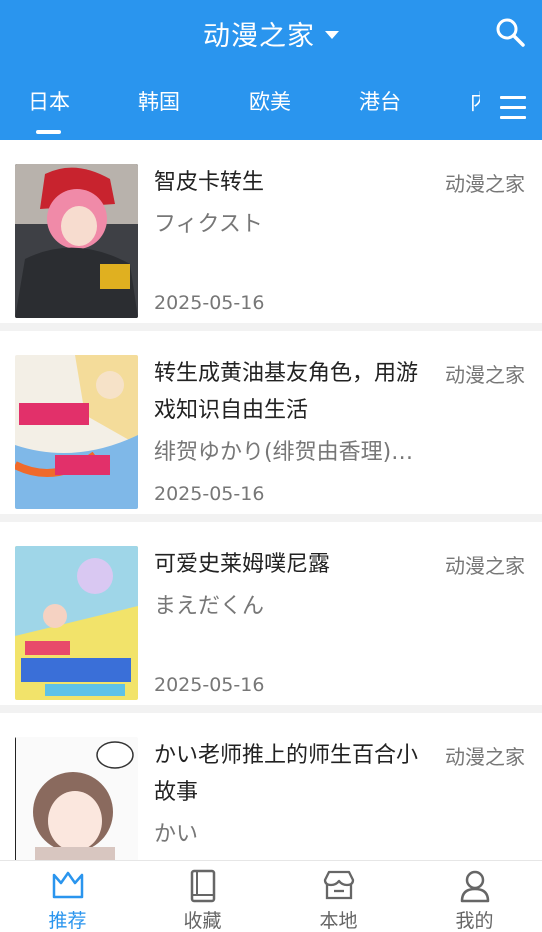  I want to click on menu-button, so click(513, 108).